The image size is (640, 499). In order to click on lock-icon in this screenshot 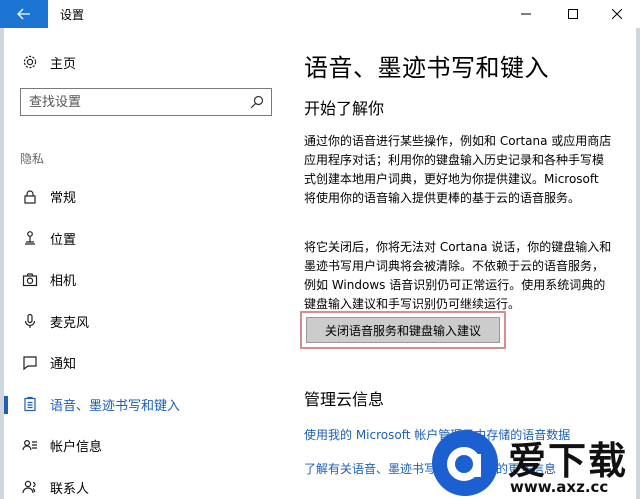, I will do `click(30, 197)`.